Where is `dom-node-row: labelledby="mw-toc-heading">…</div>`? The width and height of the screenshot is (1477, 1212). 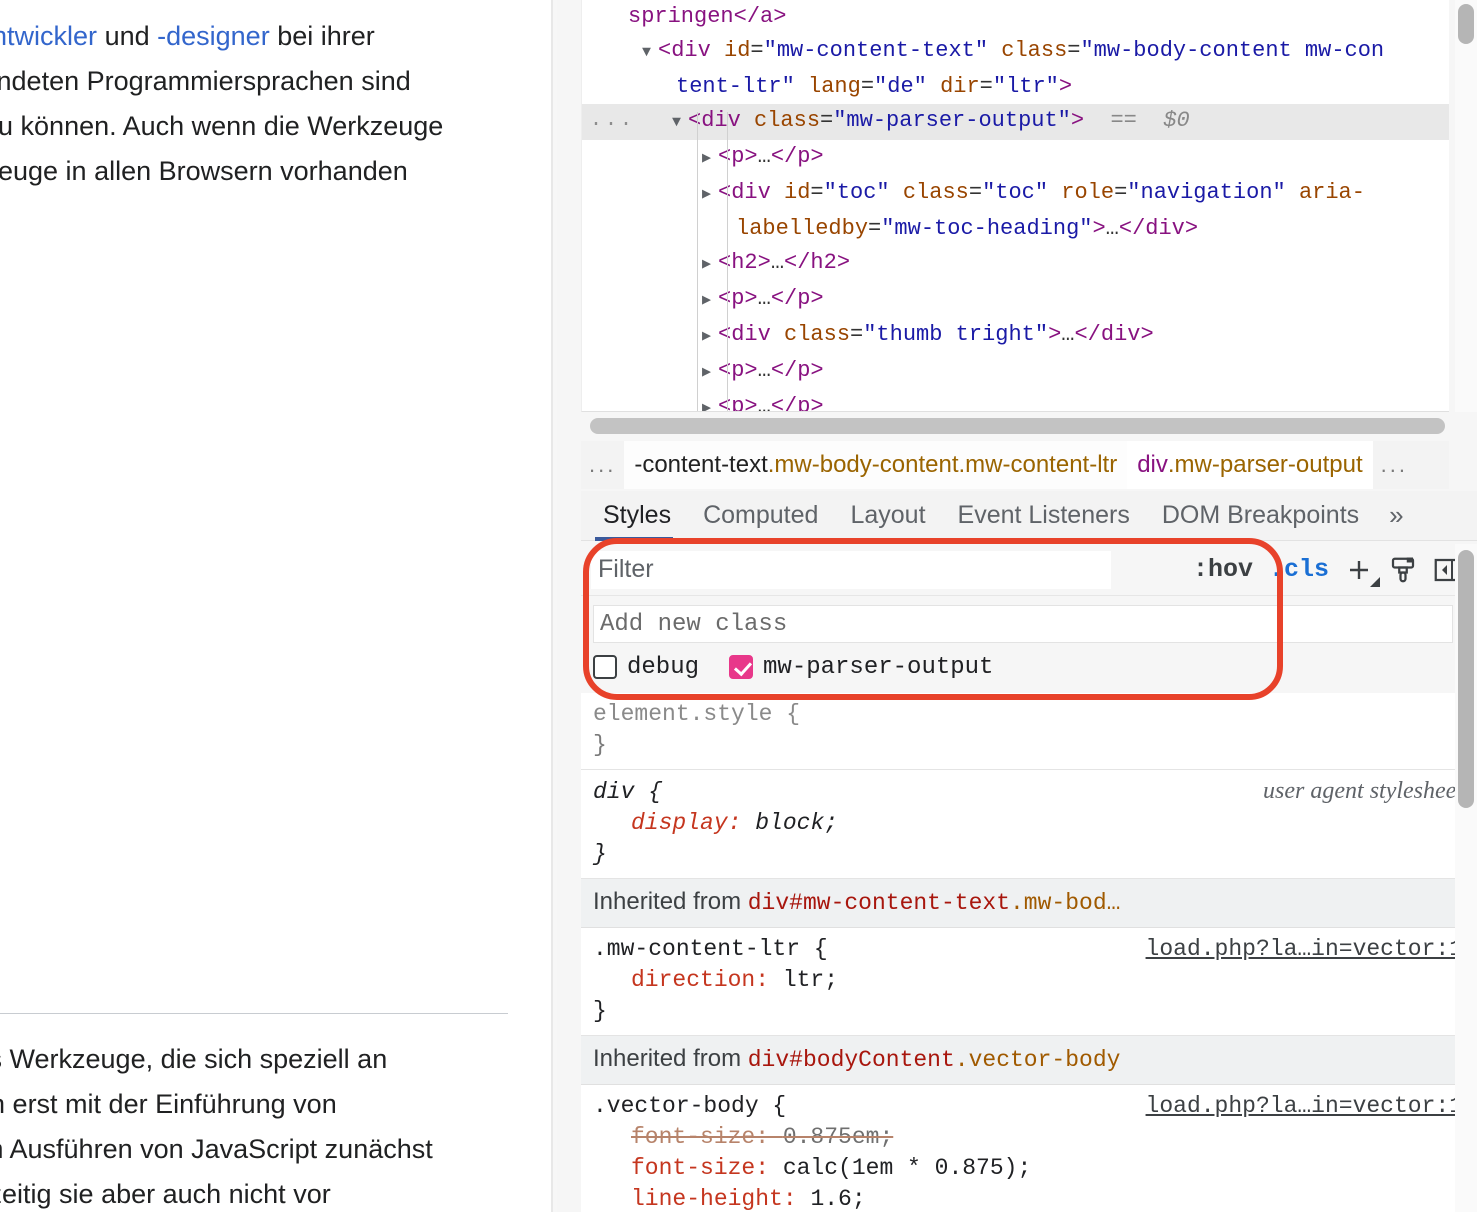 dom-node-row: labelledby="mw-toc-heading">…</div> is located at coordinates (1015, 229).